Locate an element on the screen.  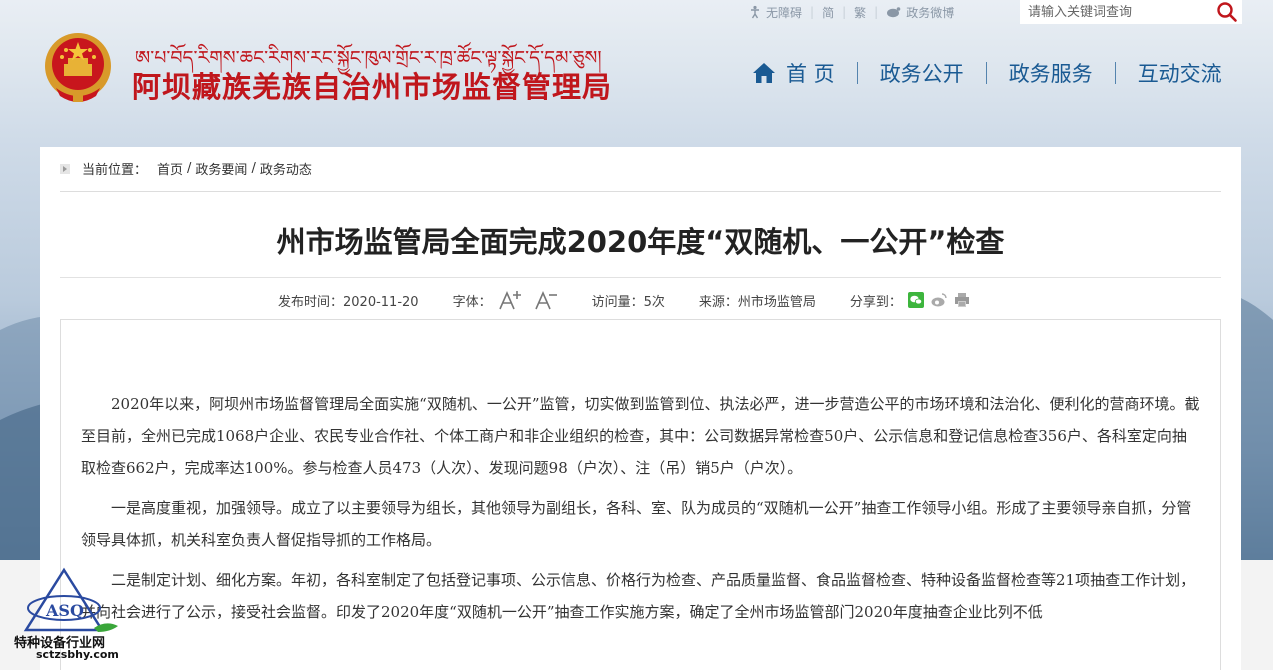
watermark-logo: ASQ 特种设备行业网 sctzsbhy.com is located at coordinates (70, 614).